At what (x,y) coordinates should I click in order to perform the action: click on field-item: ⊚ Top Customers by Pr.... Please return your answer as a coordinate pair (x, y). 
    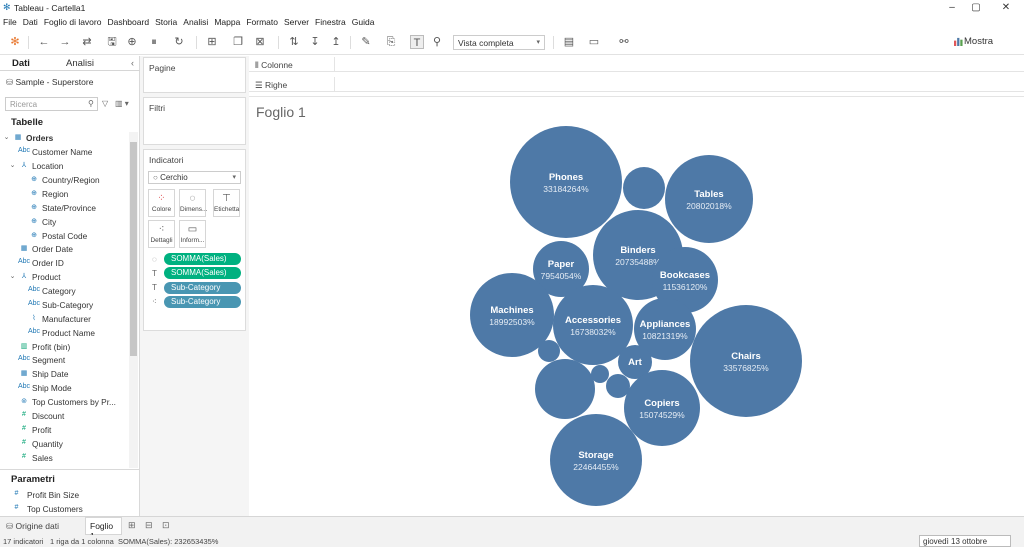
    Looking at the image, I should click on (64, 403).